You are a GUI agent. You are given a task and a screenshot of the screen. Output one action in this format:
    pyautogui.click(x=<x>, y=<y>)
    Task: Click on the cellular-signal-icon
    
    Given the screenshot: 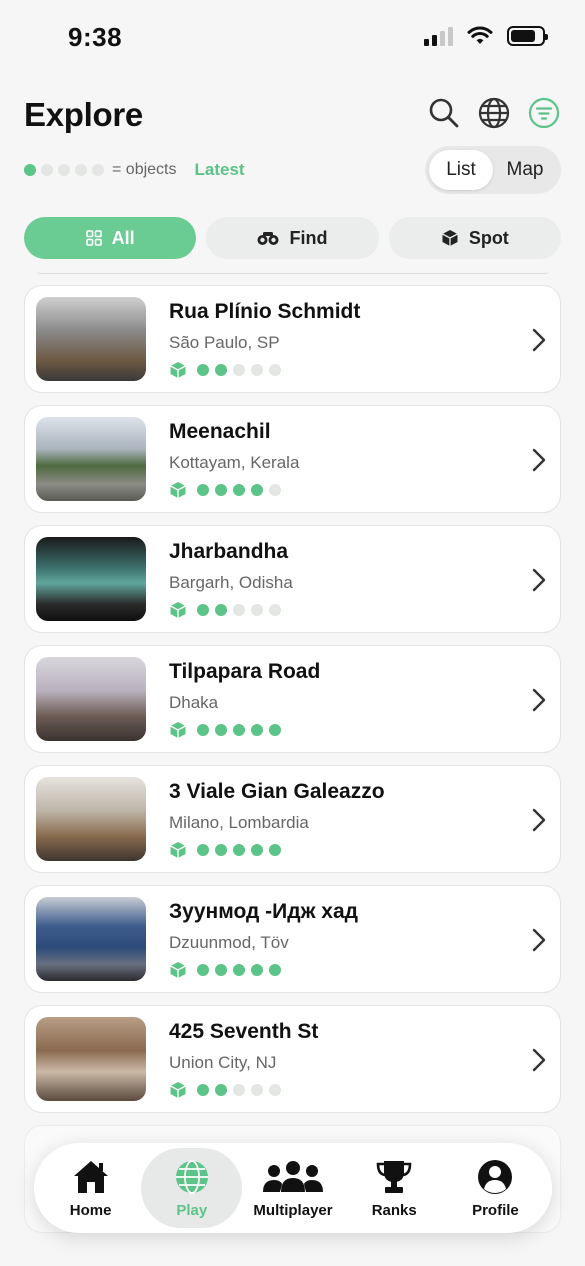 What is the action you would take?
    pyautogui.click(x=438, y=36)
    